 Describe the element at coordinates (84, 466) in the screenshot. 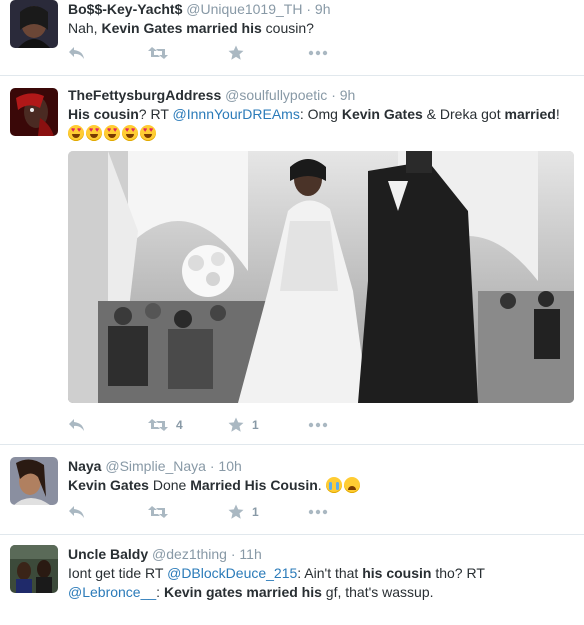

I see `display-name: Naya` at that location.